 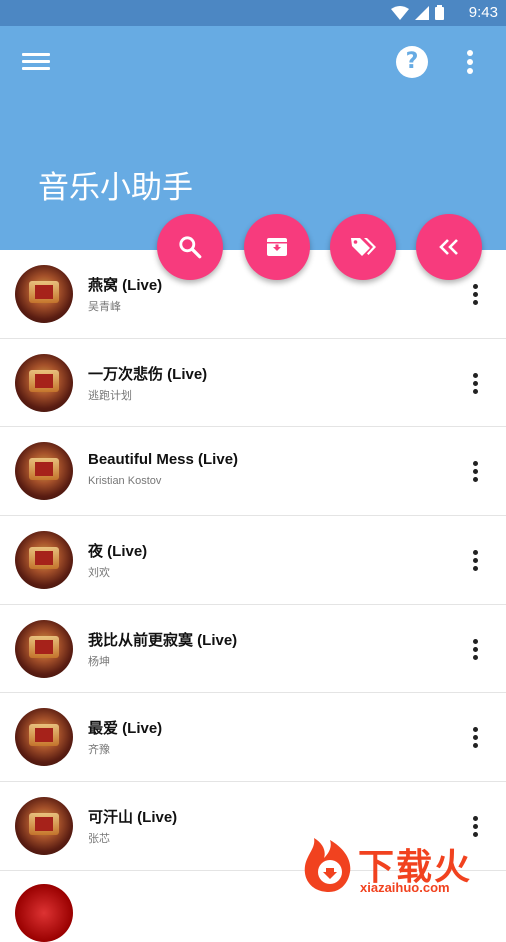 I want to click on song-row: 夜 (Live) 刘欢, so click(x=253, y=560).